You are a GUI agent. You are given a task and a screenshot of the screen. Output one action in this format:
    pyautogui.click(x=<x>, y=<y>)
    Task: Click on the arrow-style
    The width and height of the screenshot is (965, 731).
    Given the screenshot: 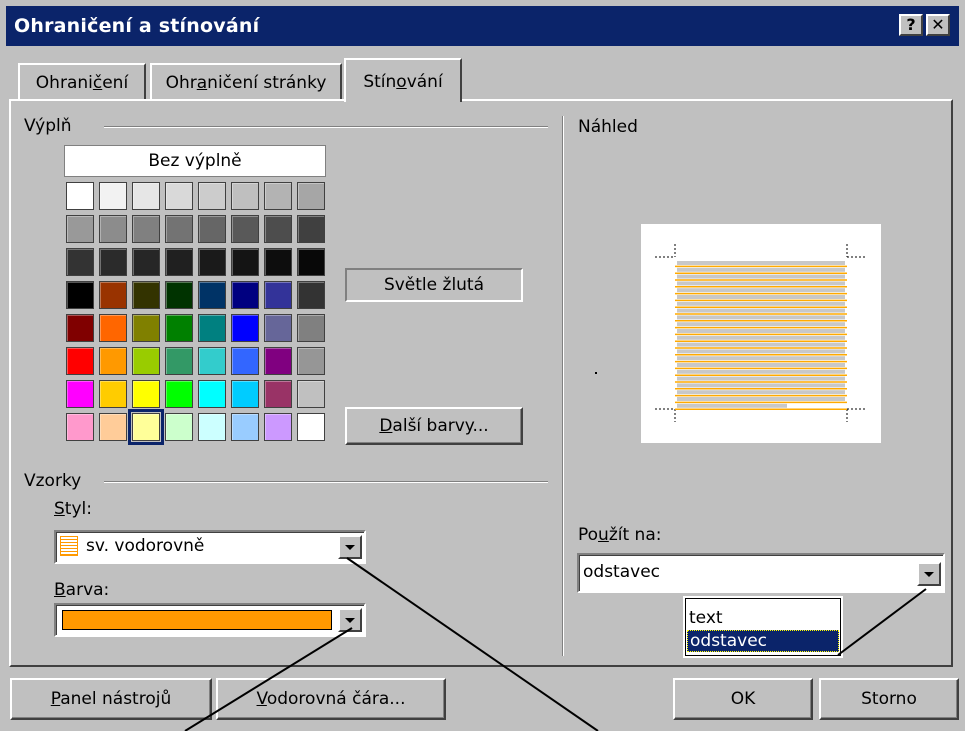 What is the action you would take?
    pyautogui.click(x=472, y=644)
    